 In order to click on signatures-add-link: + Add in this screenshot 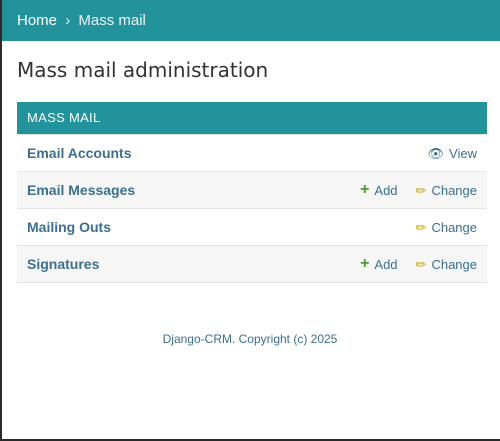, I will do `click(378, 264)`.